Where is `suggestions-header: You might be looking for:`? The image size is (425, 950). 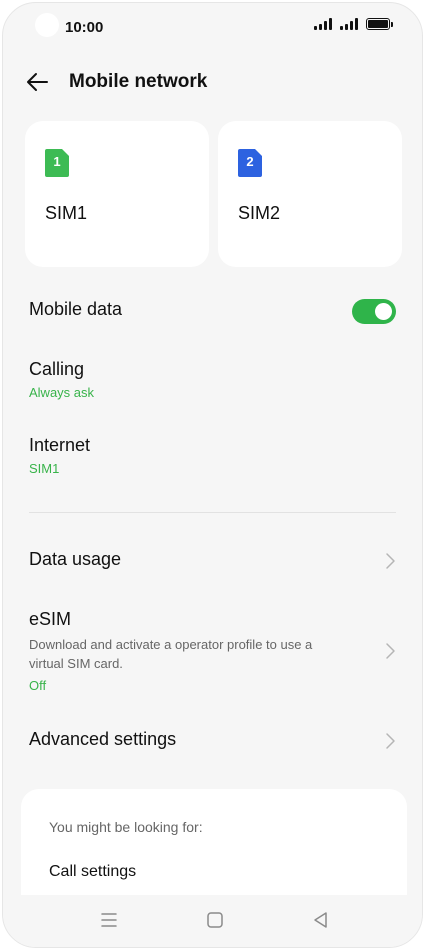
suggestions-header: You might be looking for: is located at coordinates (126, 827).